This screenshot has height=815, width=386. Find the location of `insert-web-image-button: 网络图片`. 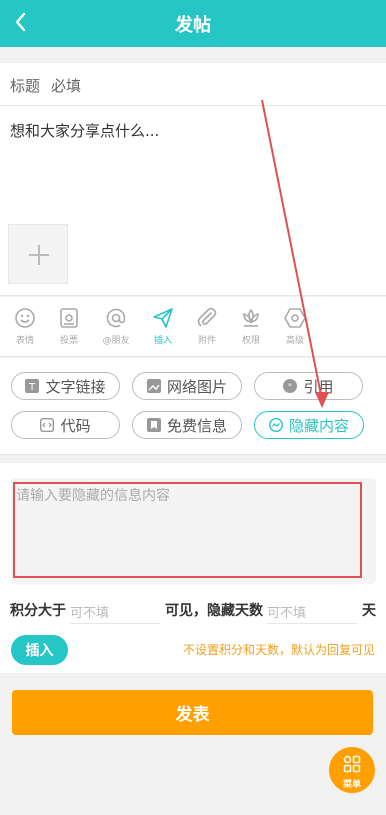

insert-web-image-button: 网络图片 is located at coordinates (187, 386).